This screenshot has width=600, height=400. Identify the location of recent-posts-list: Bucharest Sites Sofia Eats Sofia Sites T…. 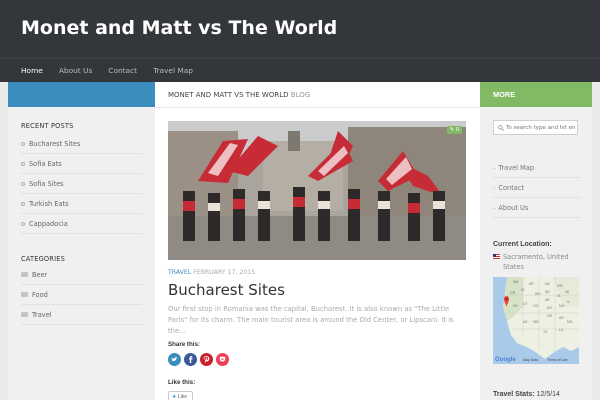
(81, 184).